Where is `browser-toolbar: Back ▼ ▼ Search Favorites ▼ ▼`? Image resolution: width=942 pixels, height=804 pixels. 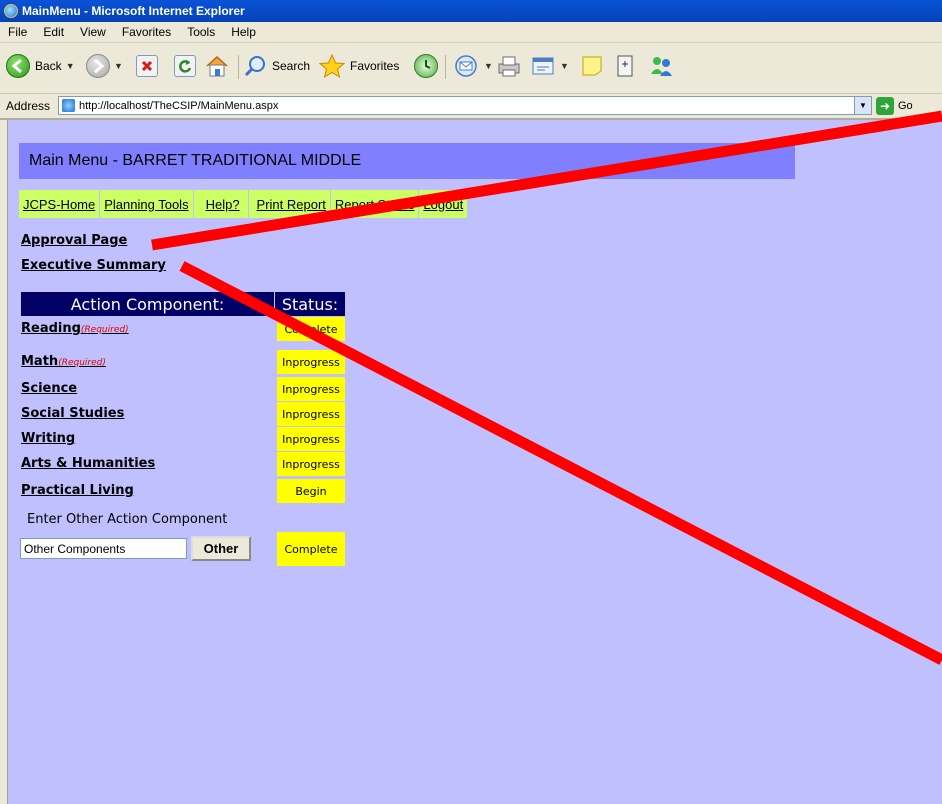 browser-toolbar: Back ▼ ▼ Search Favorites ▼ ▼ is located at coordinates (471, 68).